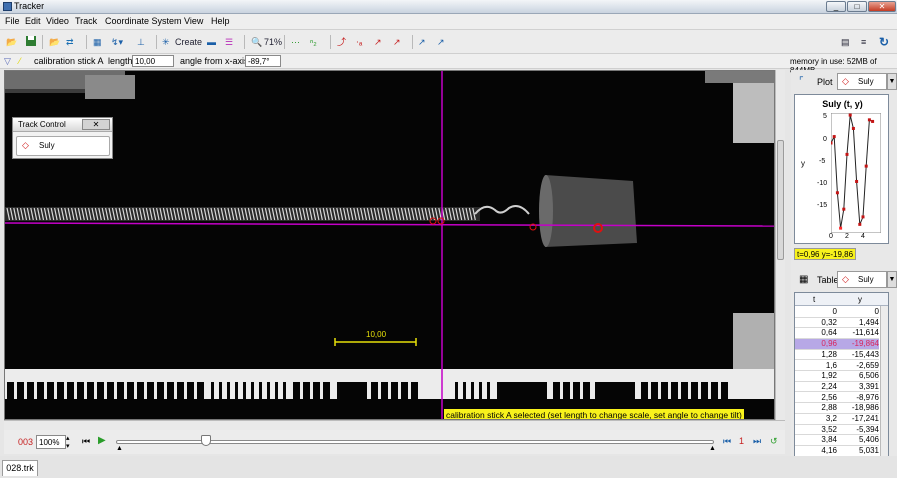 The height and width of the screenshot is (478, 897). What do you see at coordinates (845, 42) in the screenshot?
I see `notes-icon: ▤` at bounding box center [845, 42].